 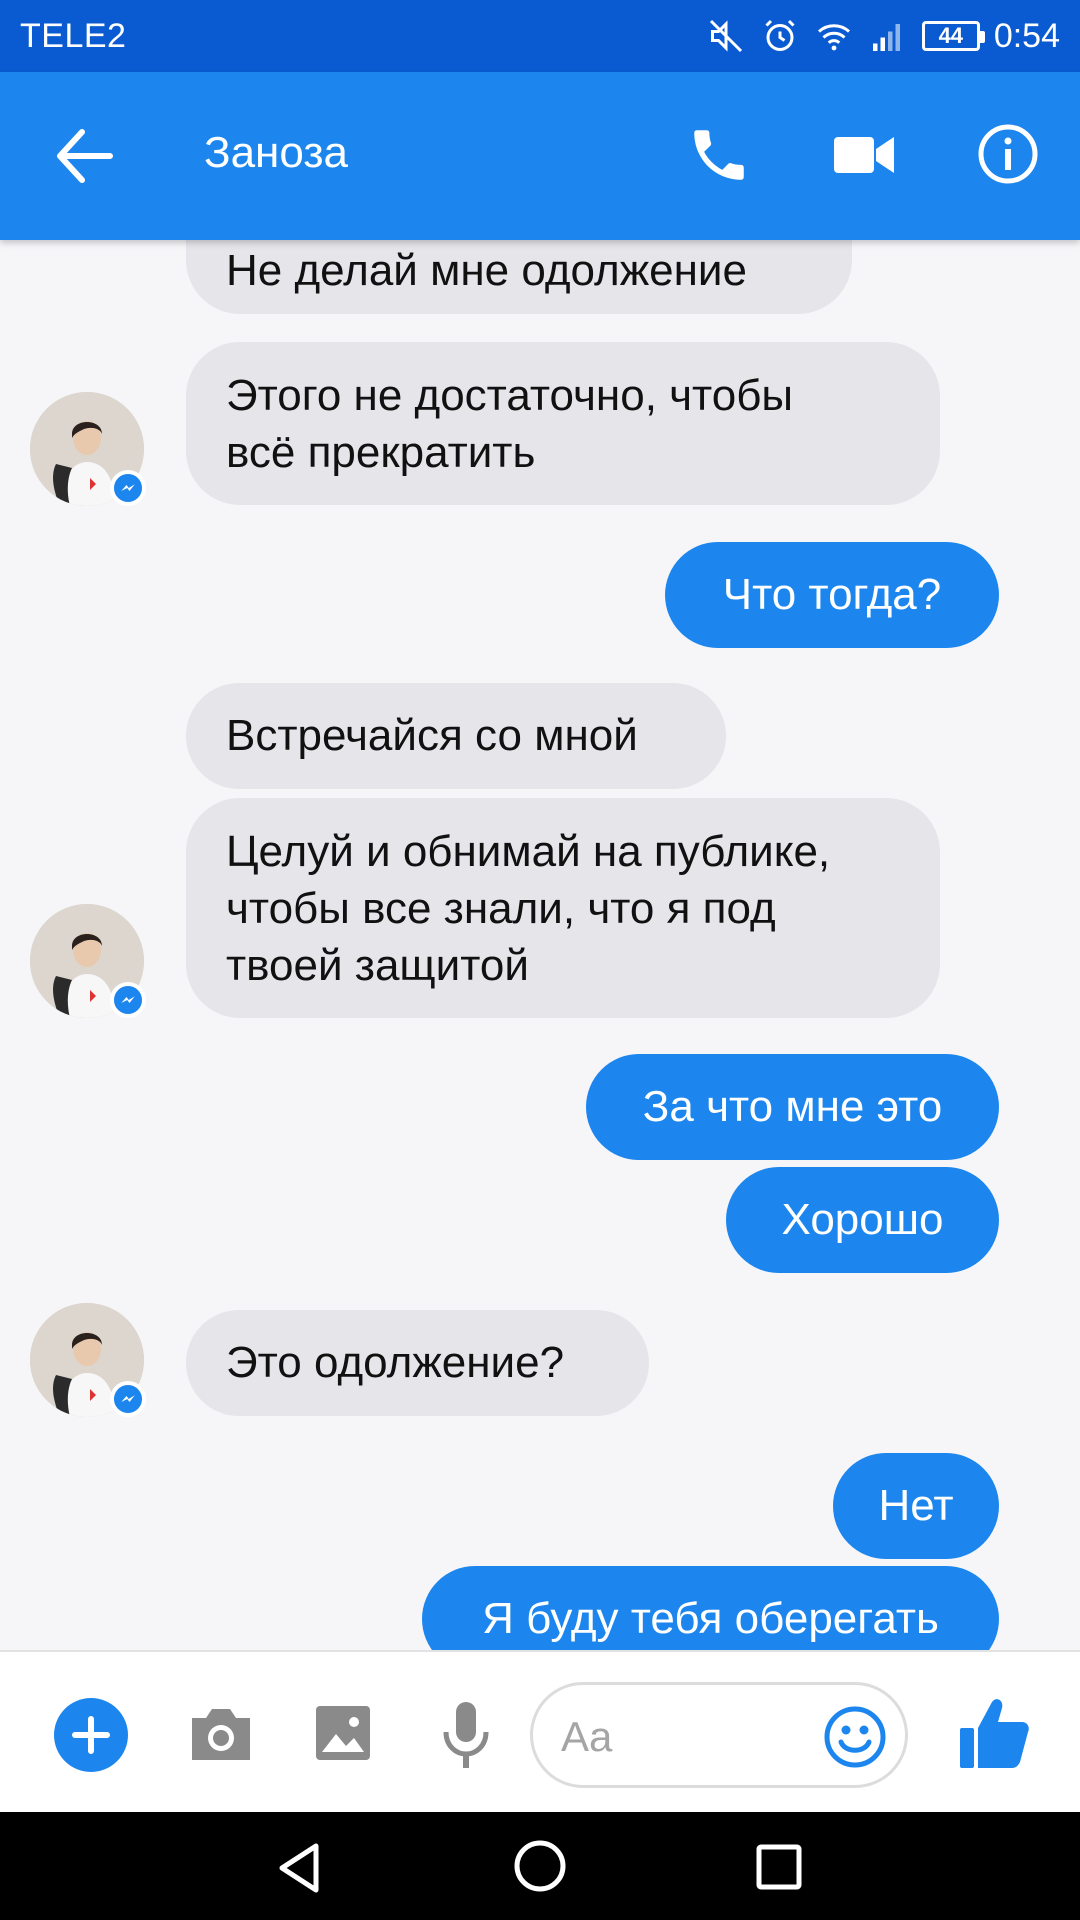 I want to click on info-icon, so click(x=1008, y=154).